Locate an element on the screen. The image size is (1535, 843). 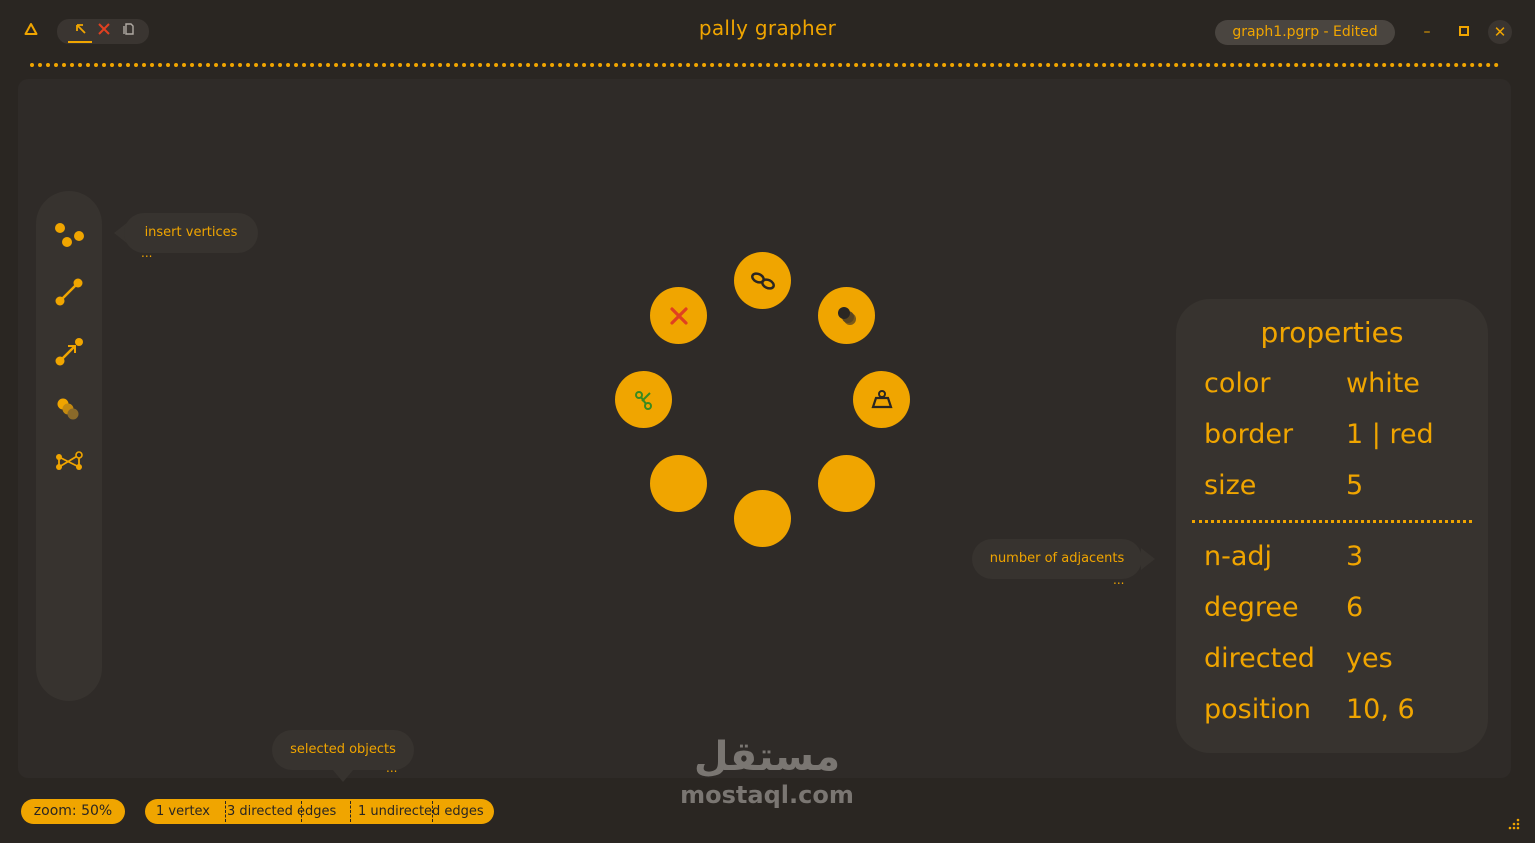
tooltip-label: selected objects is located at coordinates (343, 749).